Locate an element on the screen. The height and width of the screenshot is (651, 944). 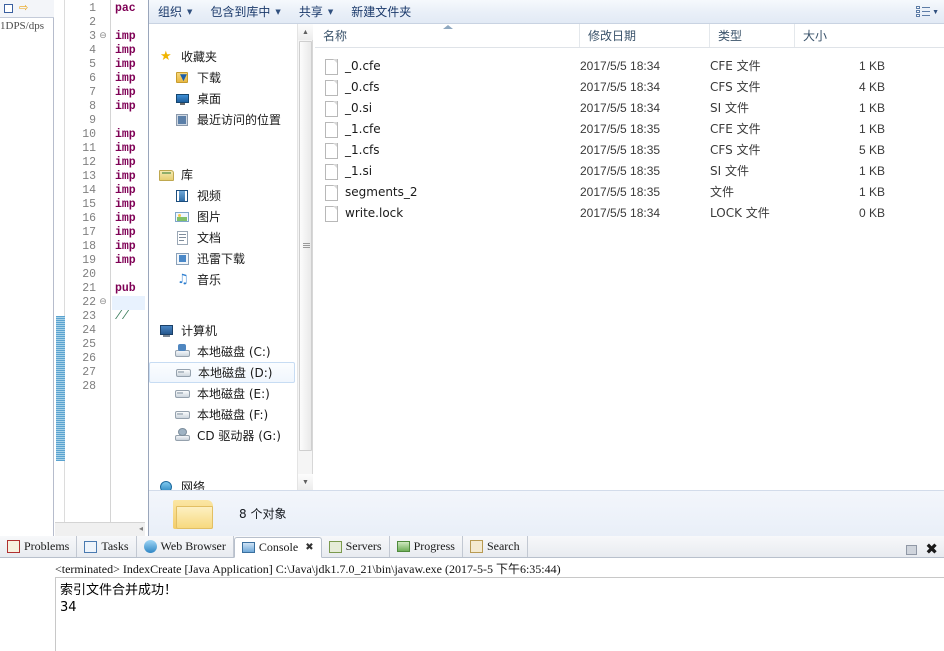
nav-item-计算机-2: 本地磁盘 (D:) is located at coordinates (222, 372).